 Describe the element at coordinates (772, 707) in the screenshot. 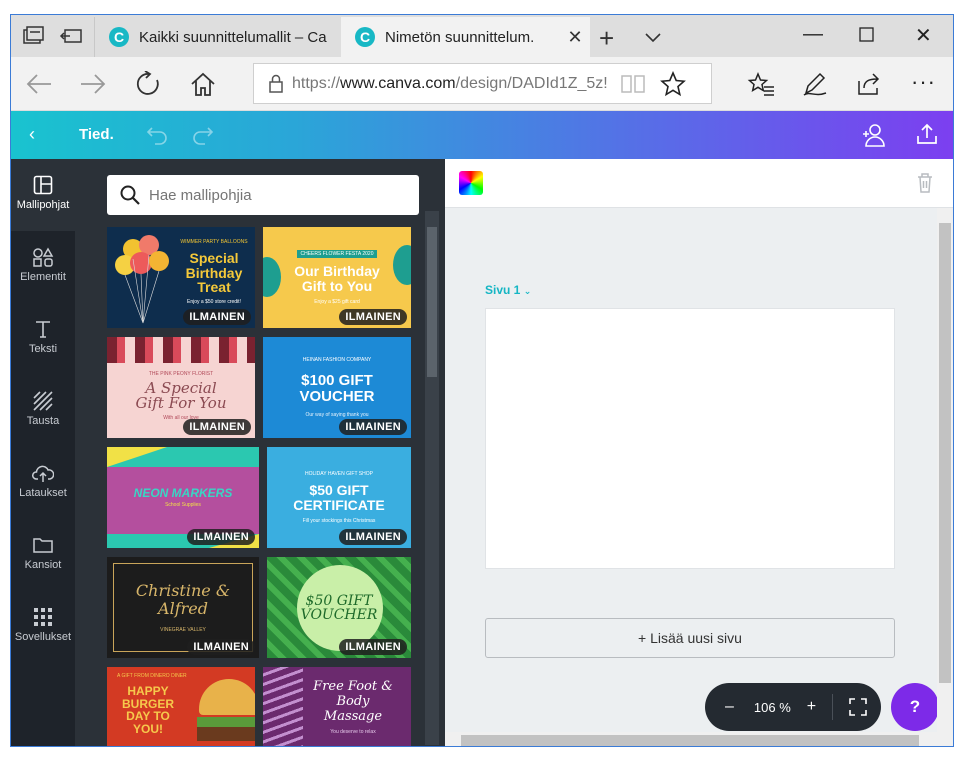

I see `zoom-level: 106 %` at that location.